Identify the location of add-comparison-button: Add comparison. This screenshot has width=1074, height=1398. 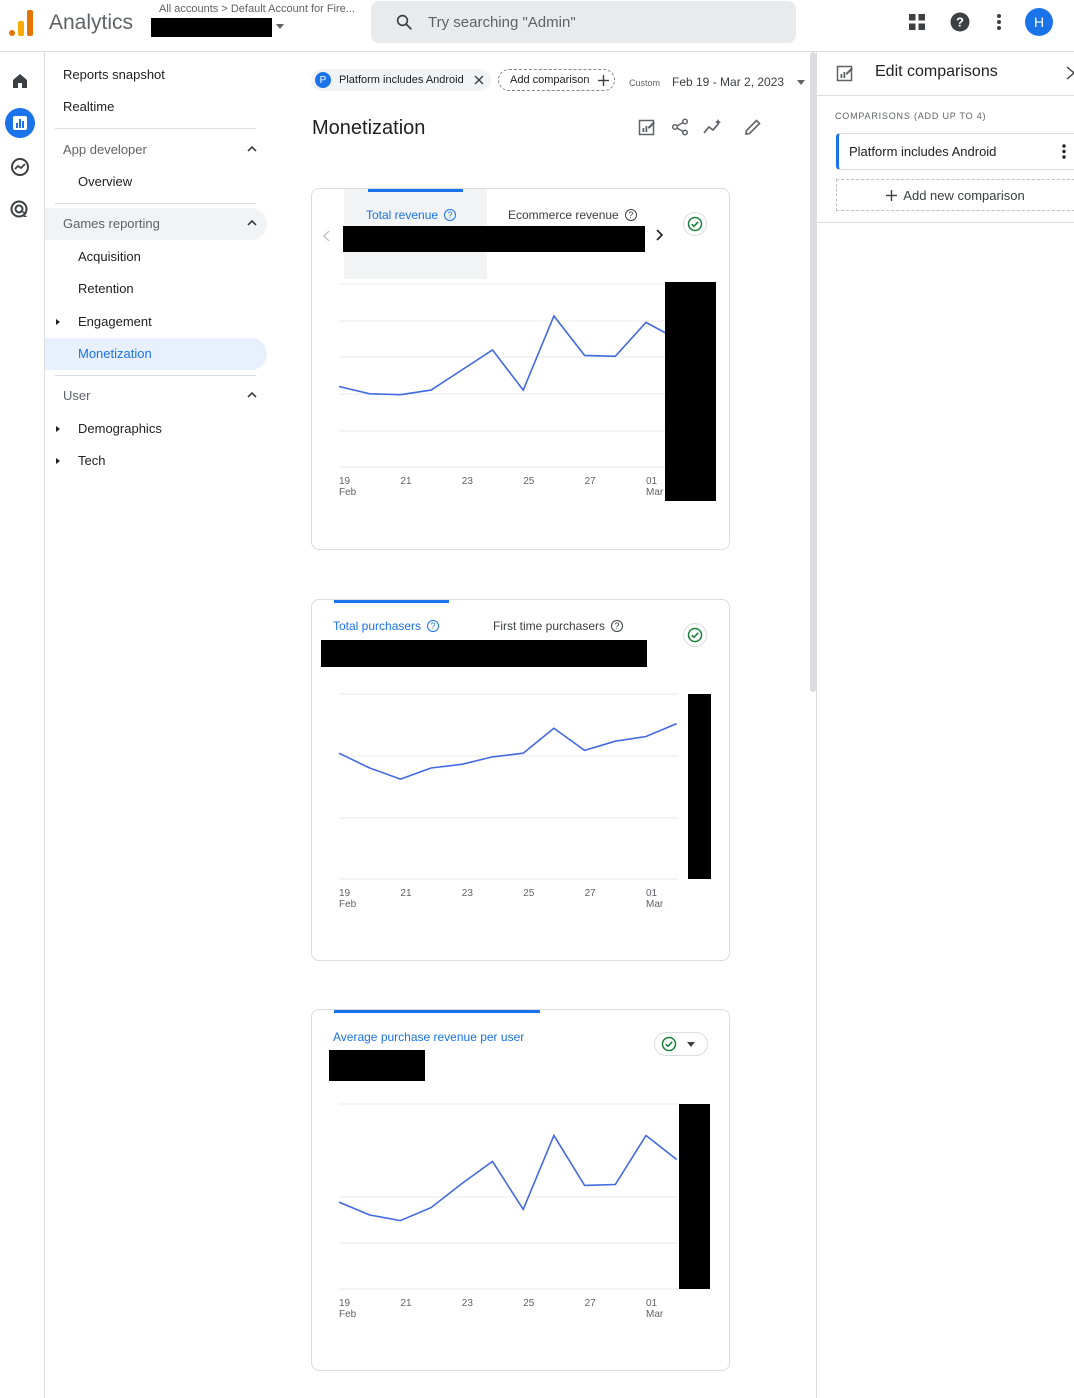
(556, 80).